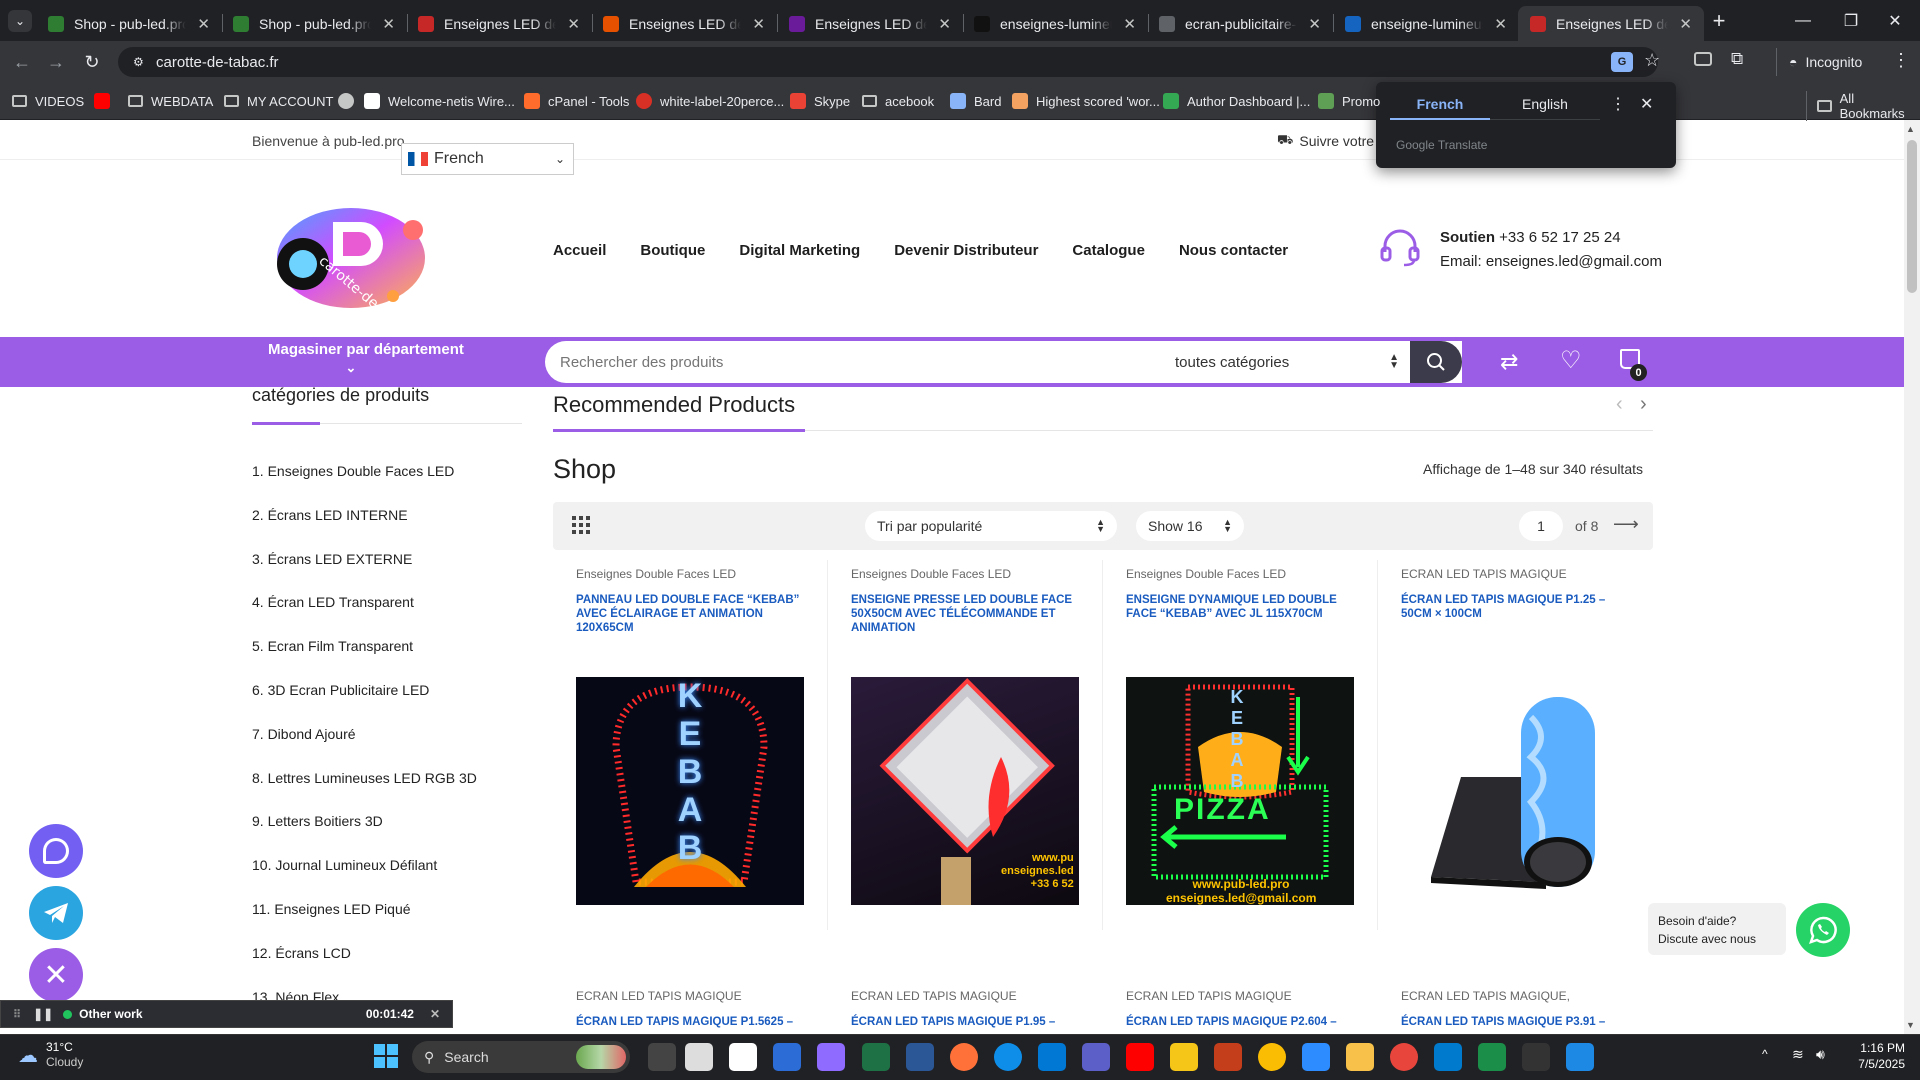 Image resolution: width=1920 pixels, height=1080 pixels. Describe the element at coordinates (278, 101) in the screenshot. I see `bookmark-item: MY ACCOUNT` at that location.